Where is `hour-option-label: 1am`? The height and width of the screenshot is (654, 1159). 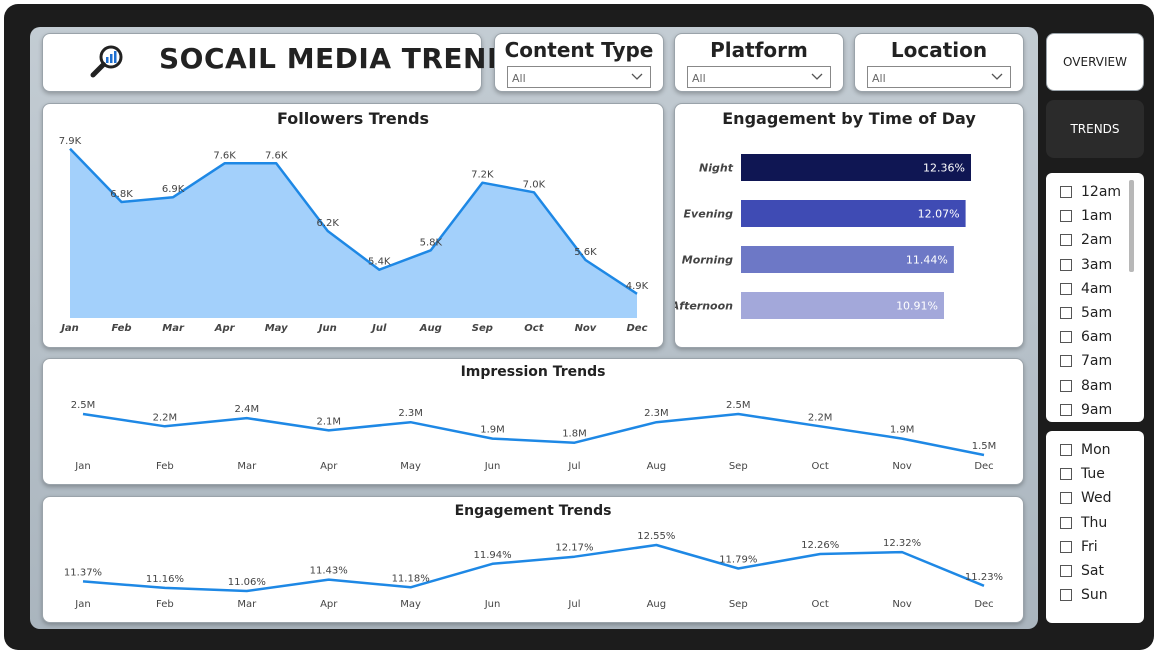 hour-option-label: 1am is located at coordinates (1097, 216).